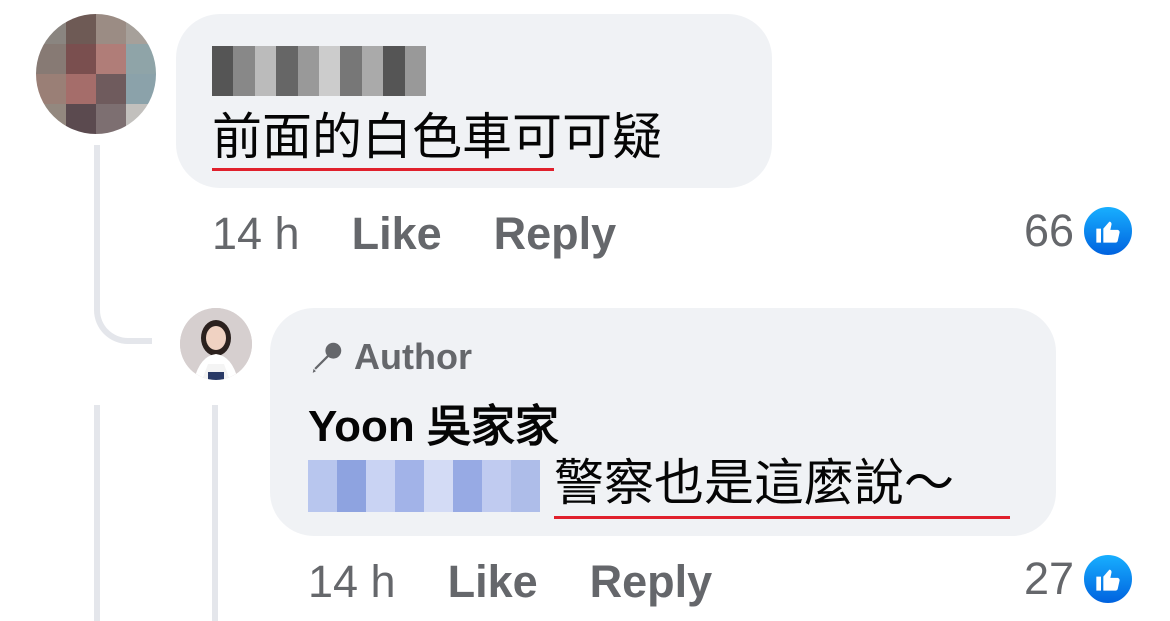 The image size is (1170, 621). What do you see at coordinates (437, 137) in the screenshot?
I see `comment-text: 前面的白色車可可疑` at bounding box center [437, 137].